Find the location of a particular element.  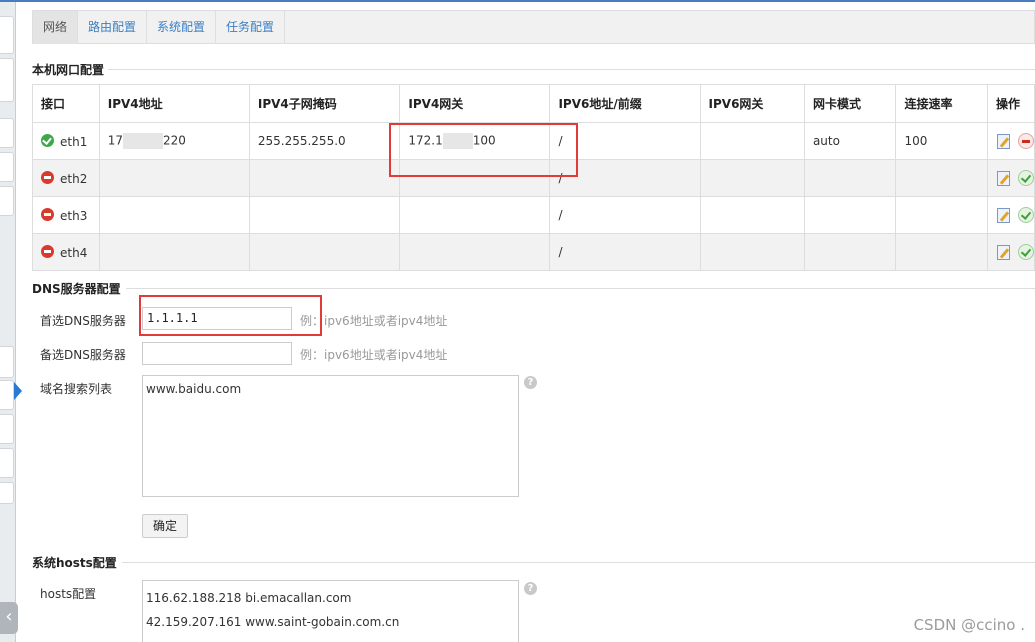

sidebar-item-active is located at coordinates (7, 395).